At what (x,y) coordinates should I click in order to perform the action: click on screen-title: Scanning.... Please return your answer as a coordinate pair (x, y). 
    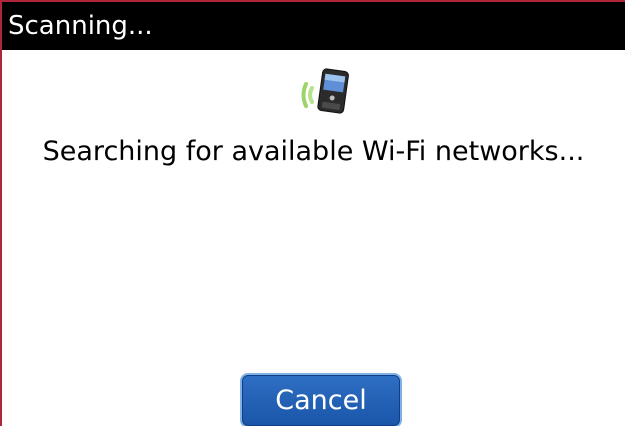
    Looking at the image, I should click on (80, 26).